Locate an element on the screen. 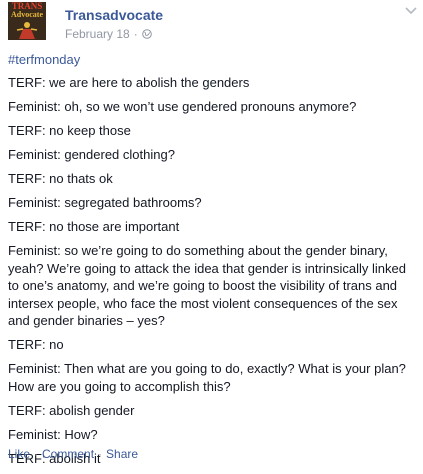 The width and height of the screenshot is (423, 474). post-paragraph: Feminist: gendered clothing? is located at coordinates (91, 154).